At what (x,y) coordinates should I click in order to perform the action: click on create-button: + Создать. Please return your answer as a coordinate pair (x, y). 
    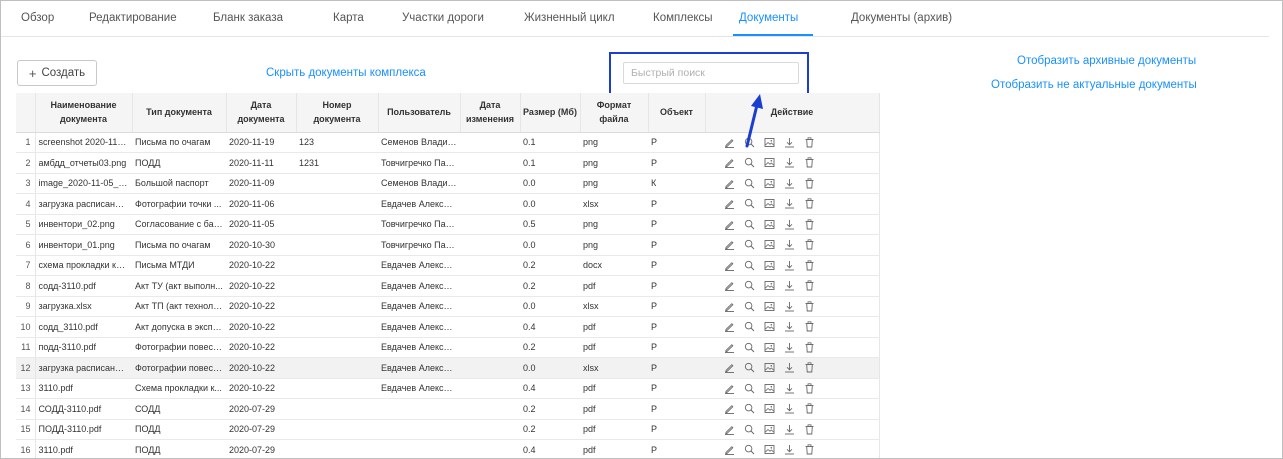
    Looking at the image, I should click on (57, 73).